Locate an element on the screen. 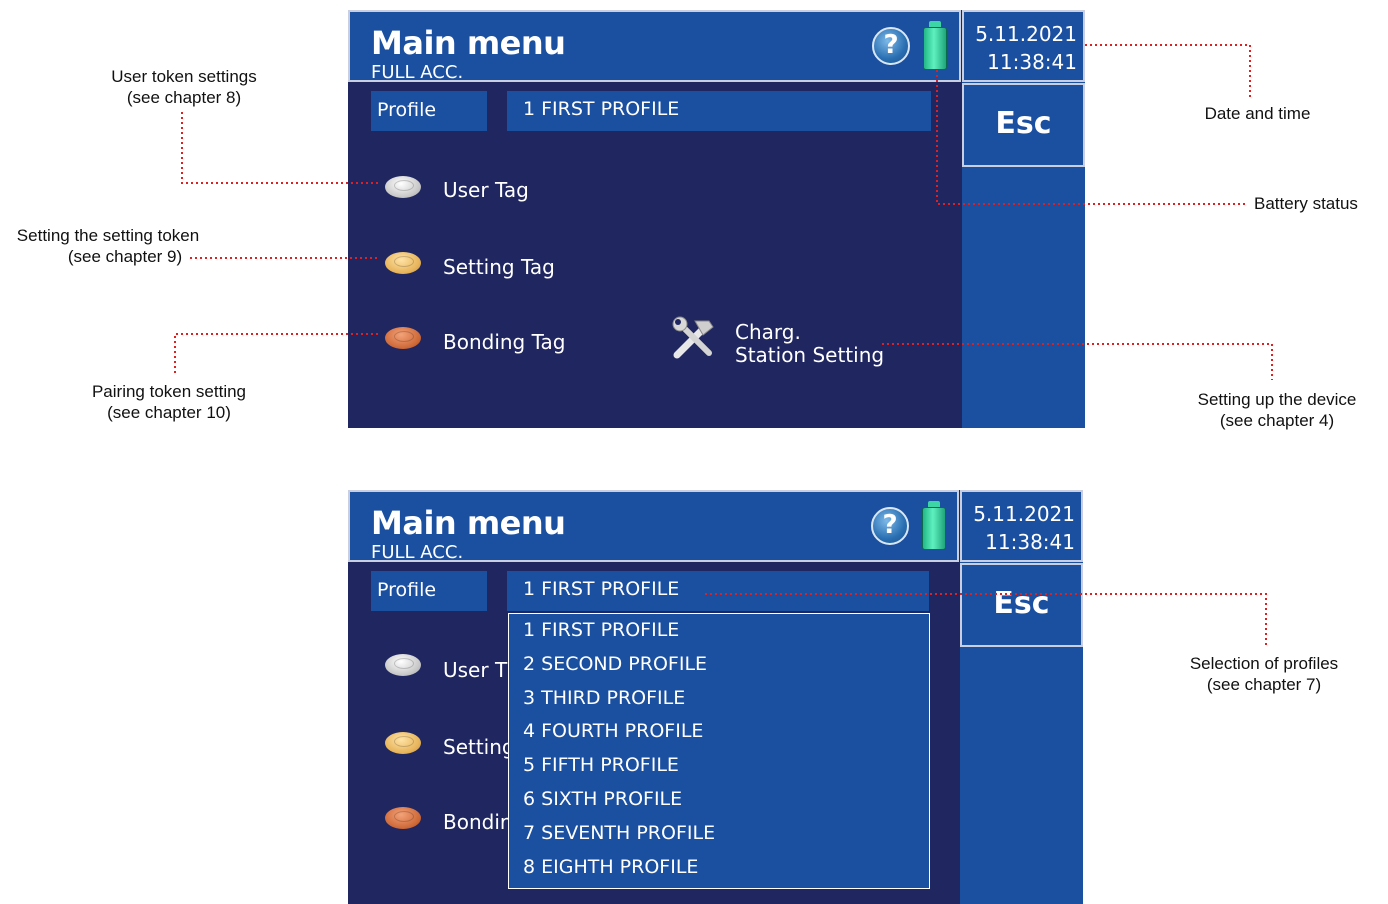 This screenshot has width=1388, height=904. leader-device-setup is located at coordinates (1077, 361).